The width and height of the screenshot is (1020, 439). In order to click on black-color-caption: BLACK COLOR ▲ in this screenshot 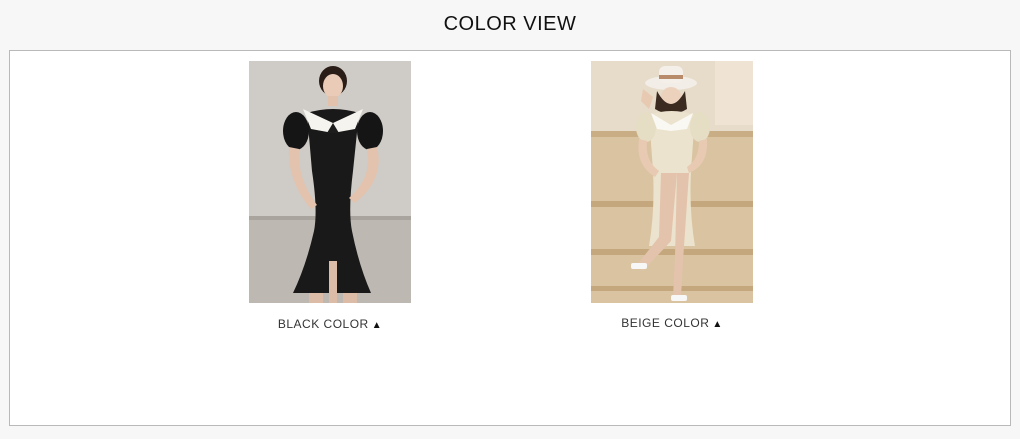, I will do `click(330, 324)`.